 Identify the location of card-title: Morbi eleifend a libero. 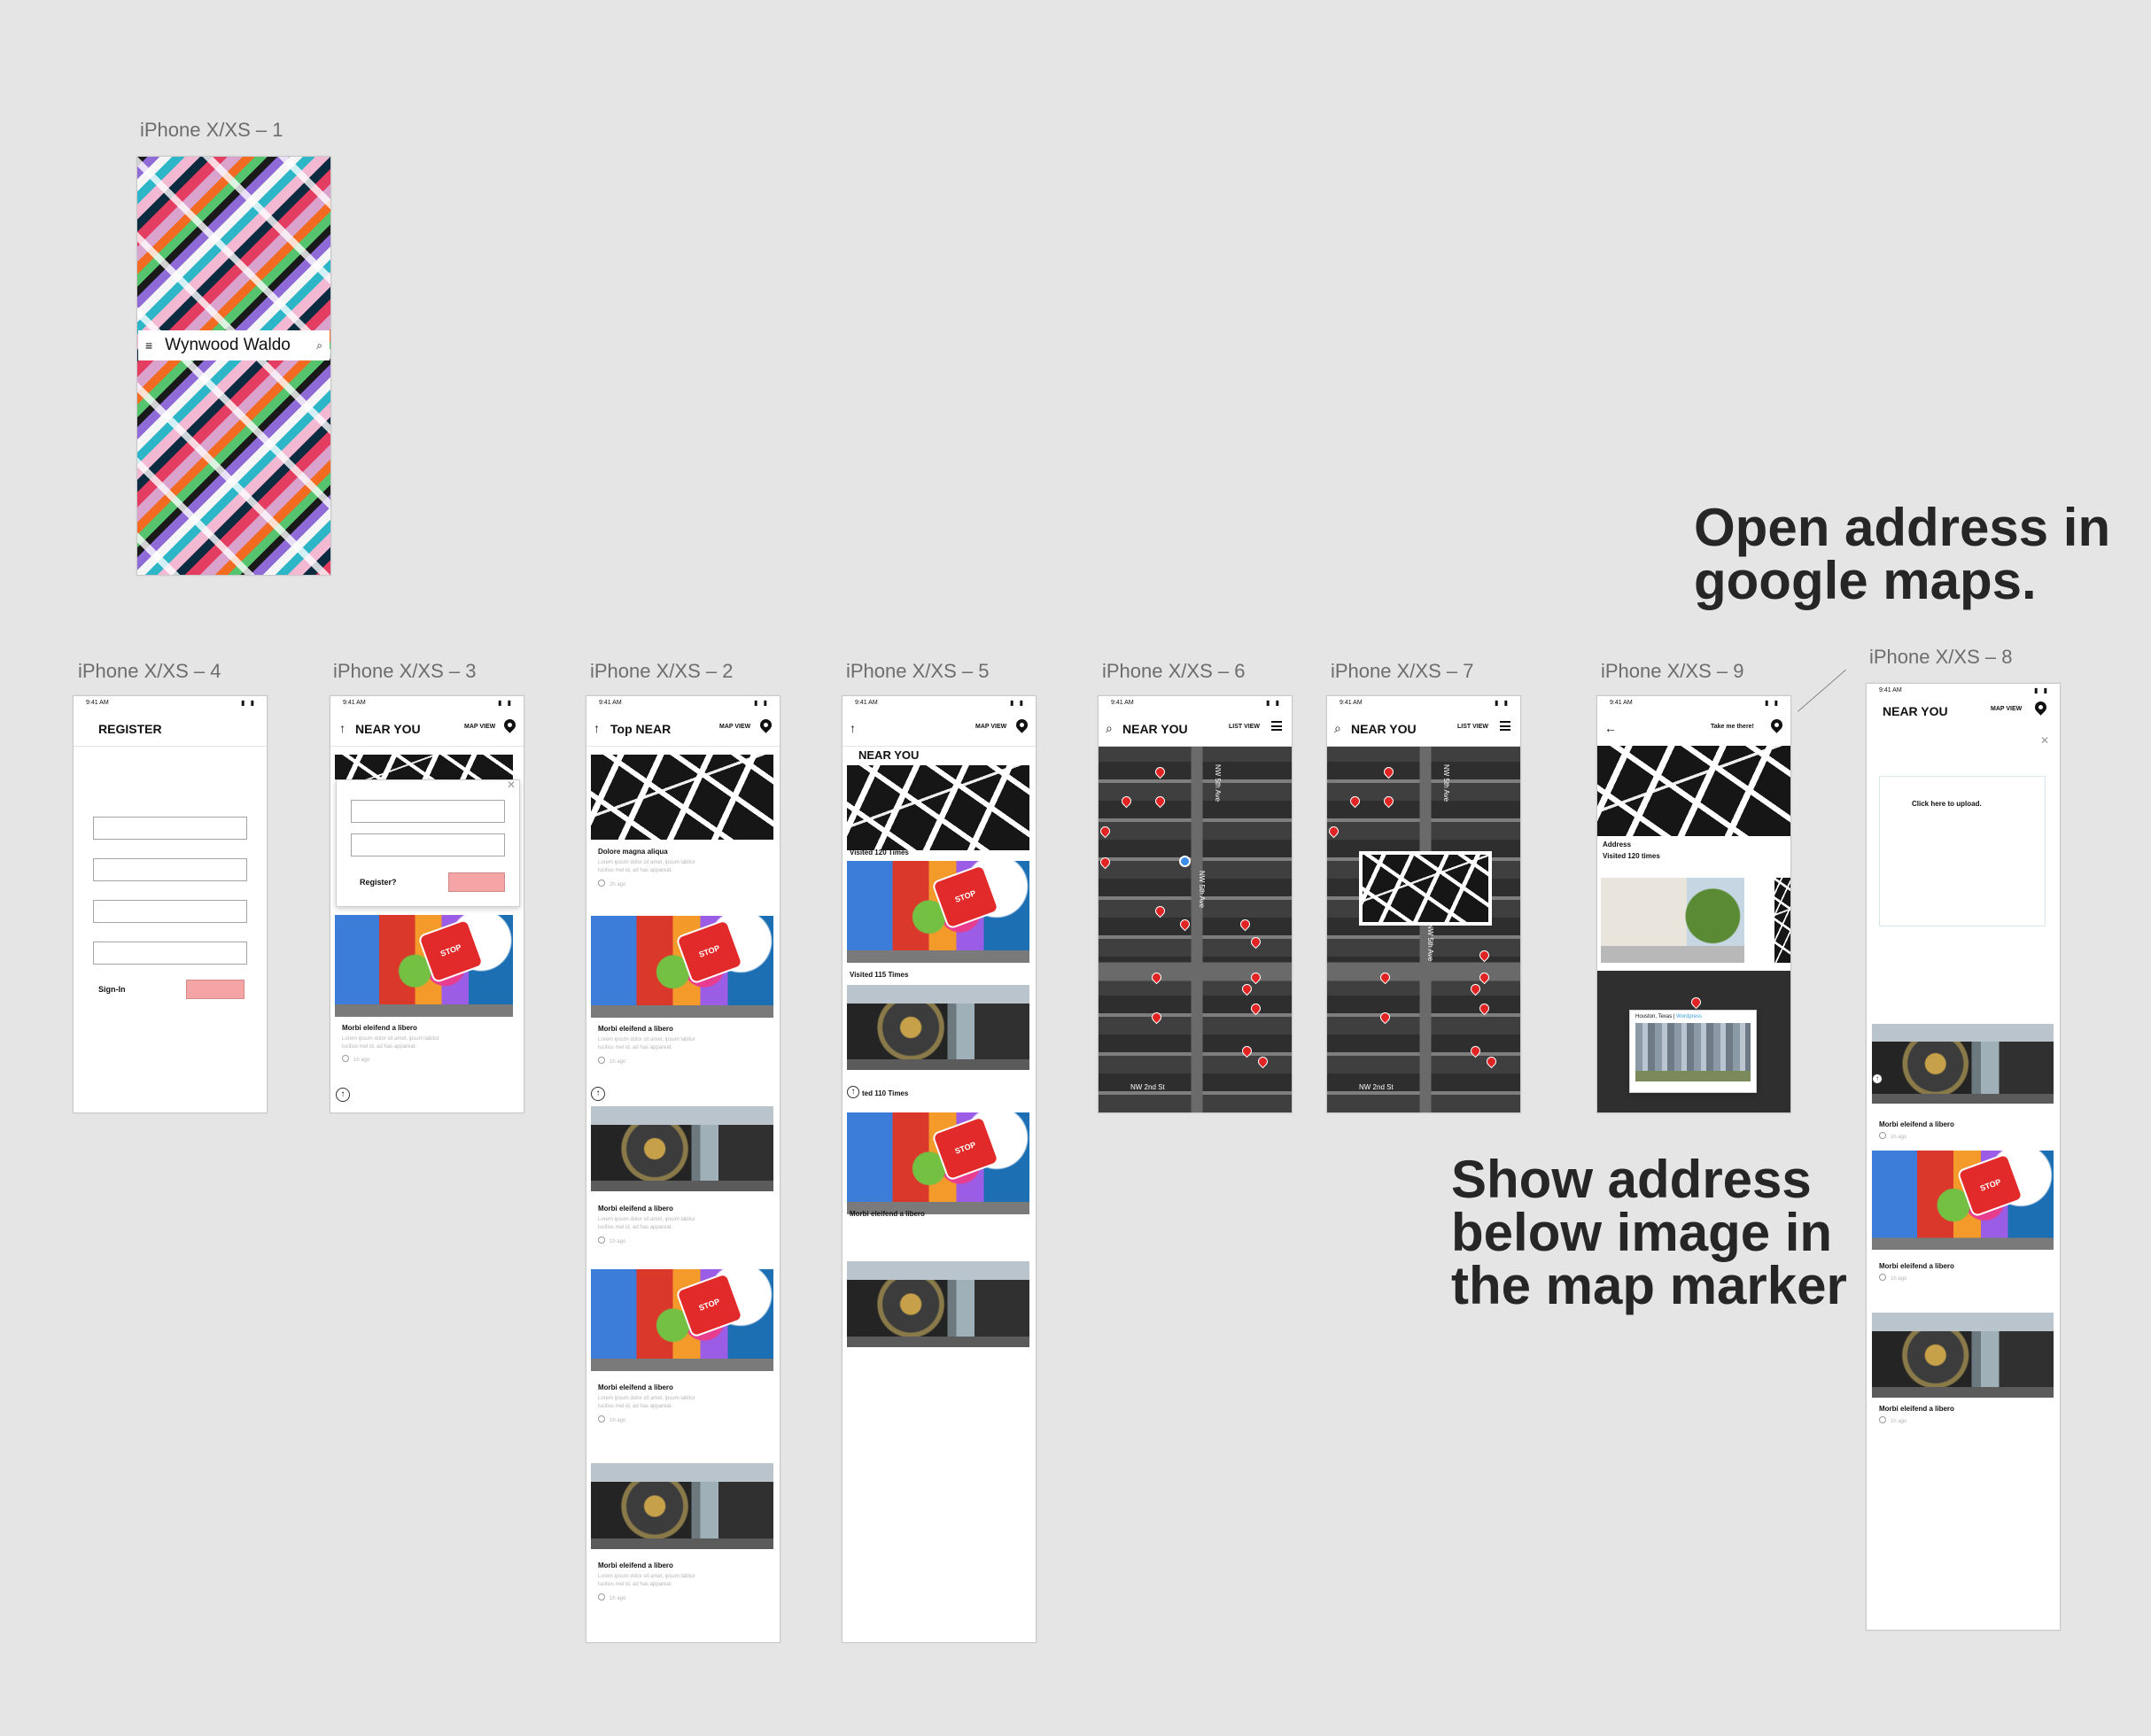
(887, 1214).